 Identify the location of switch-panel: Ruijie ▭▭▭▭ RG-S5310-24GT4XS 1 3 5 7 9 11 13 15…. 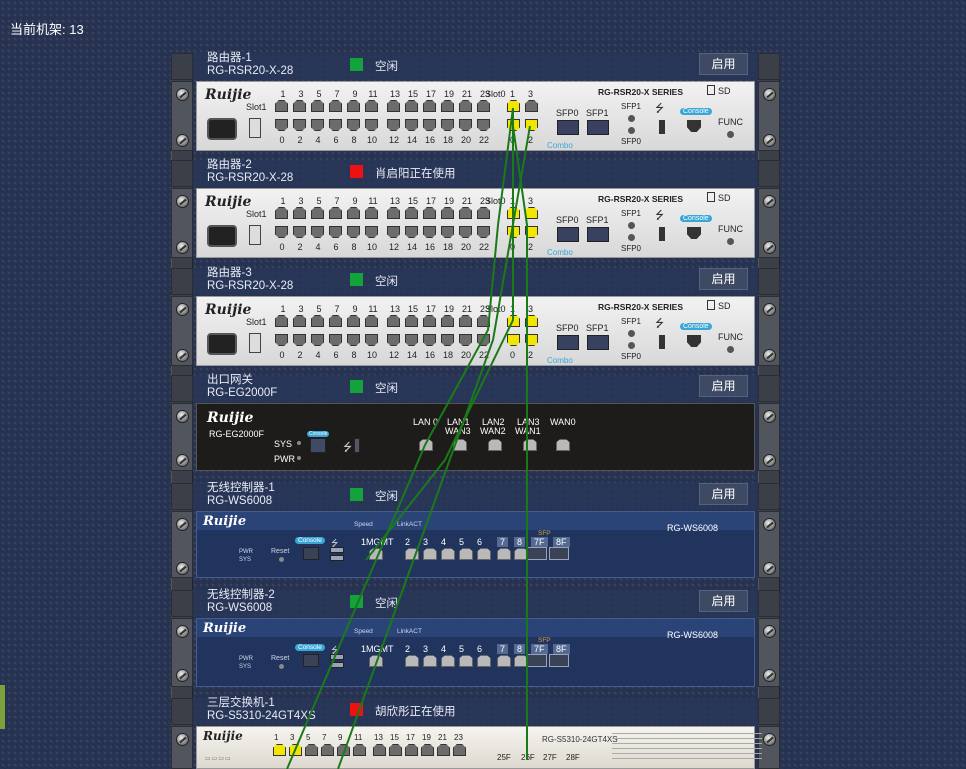
(475, 747).